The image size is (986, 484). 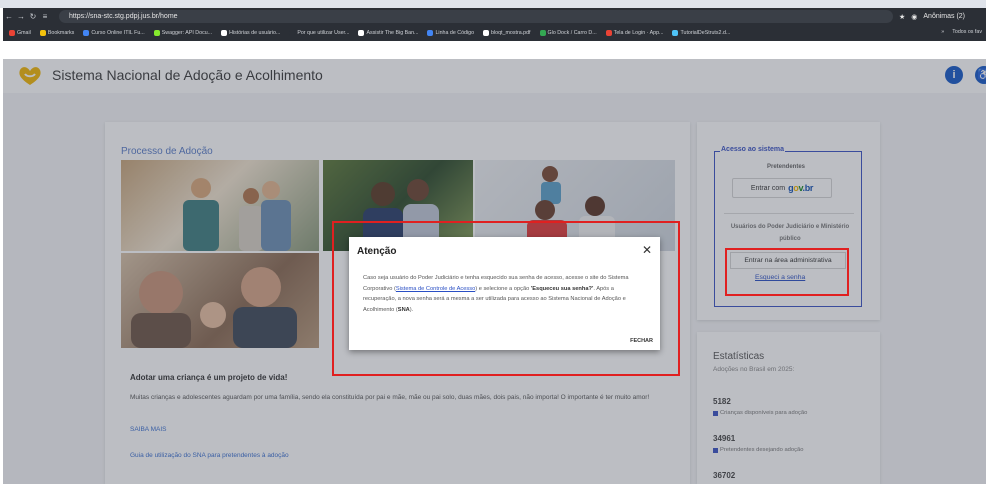 I want to click on video-icon, so click(x=361, y=33).